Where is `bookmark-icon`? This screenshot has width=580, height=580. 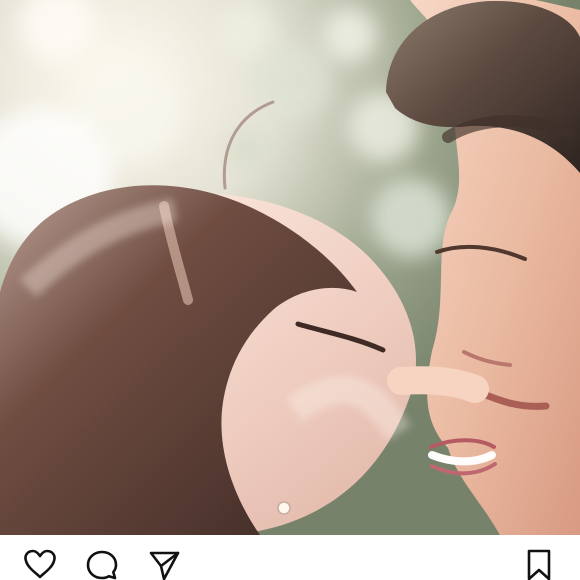 bookmark-icon is located at coordinates (539, 564).